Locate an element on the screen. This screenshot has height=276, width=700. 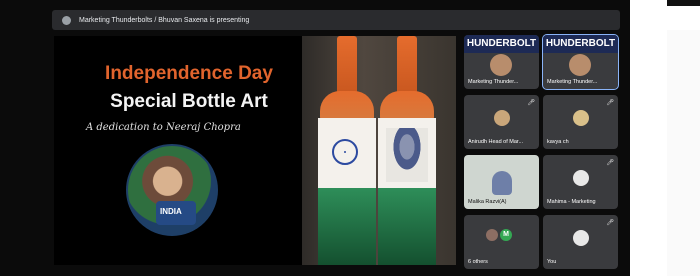
self-tile: 🎤︎ You is located at coordinates (580, 242).